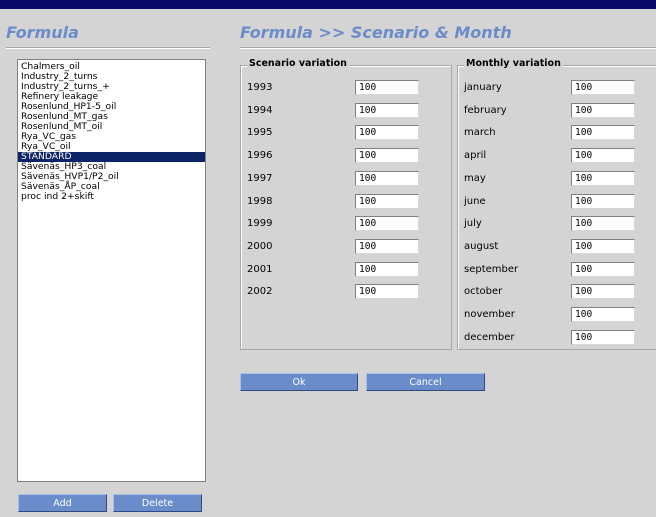 Image resolution: width=656 pixels, height=517 pixels. Describe the element at coordinates (108, 48) in the screenshot. I see `formula-title-divider` at that location.